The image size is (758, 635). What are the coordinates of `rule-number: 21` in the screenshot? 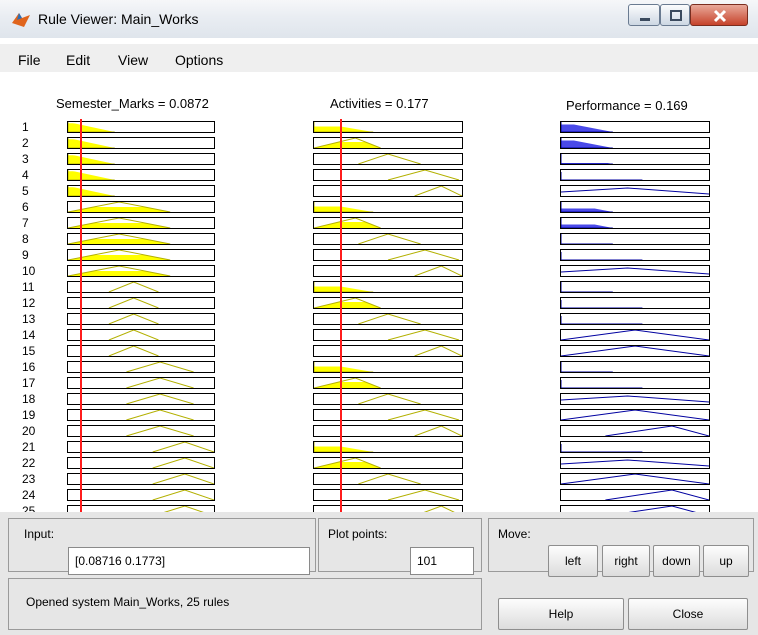 It's located at (37, 447).